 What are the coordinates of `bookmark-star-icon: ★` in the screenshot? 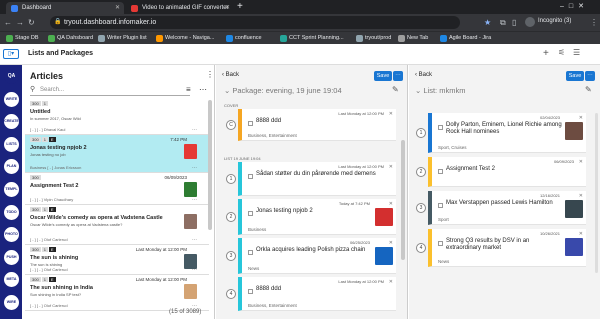 It's located at (487, 22).